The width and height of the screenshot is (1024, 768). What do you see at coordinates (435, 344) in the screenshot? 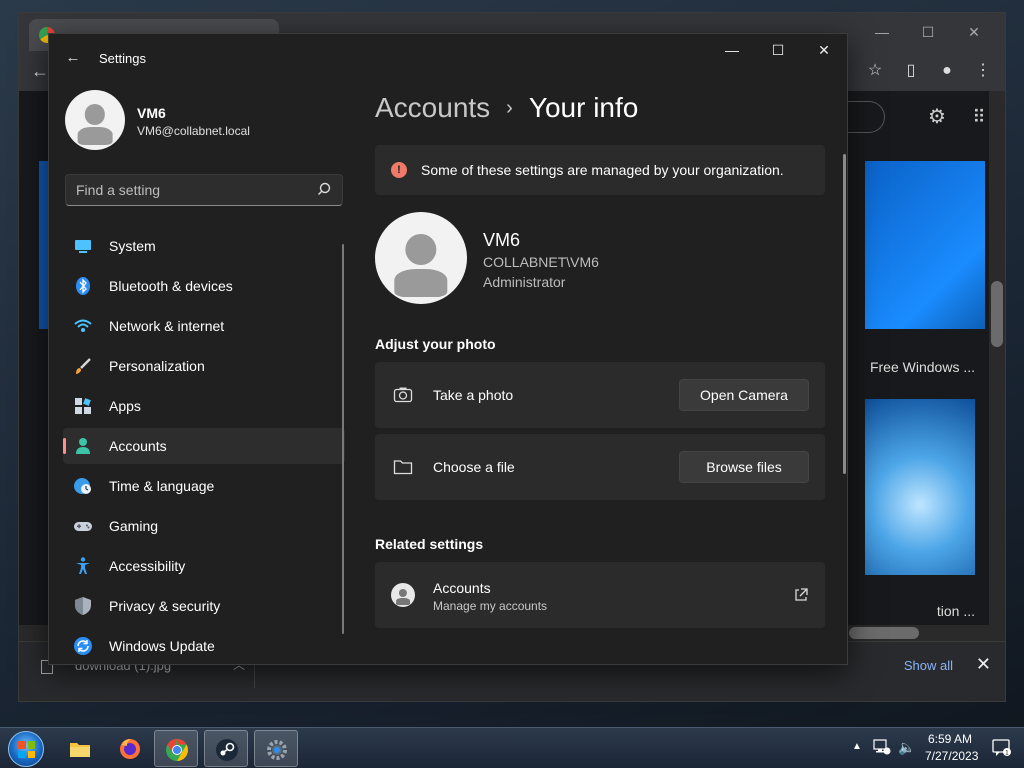
I see `section-title-adjust-photo: Adjust your photo` at bounding box center [435, 344].